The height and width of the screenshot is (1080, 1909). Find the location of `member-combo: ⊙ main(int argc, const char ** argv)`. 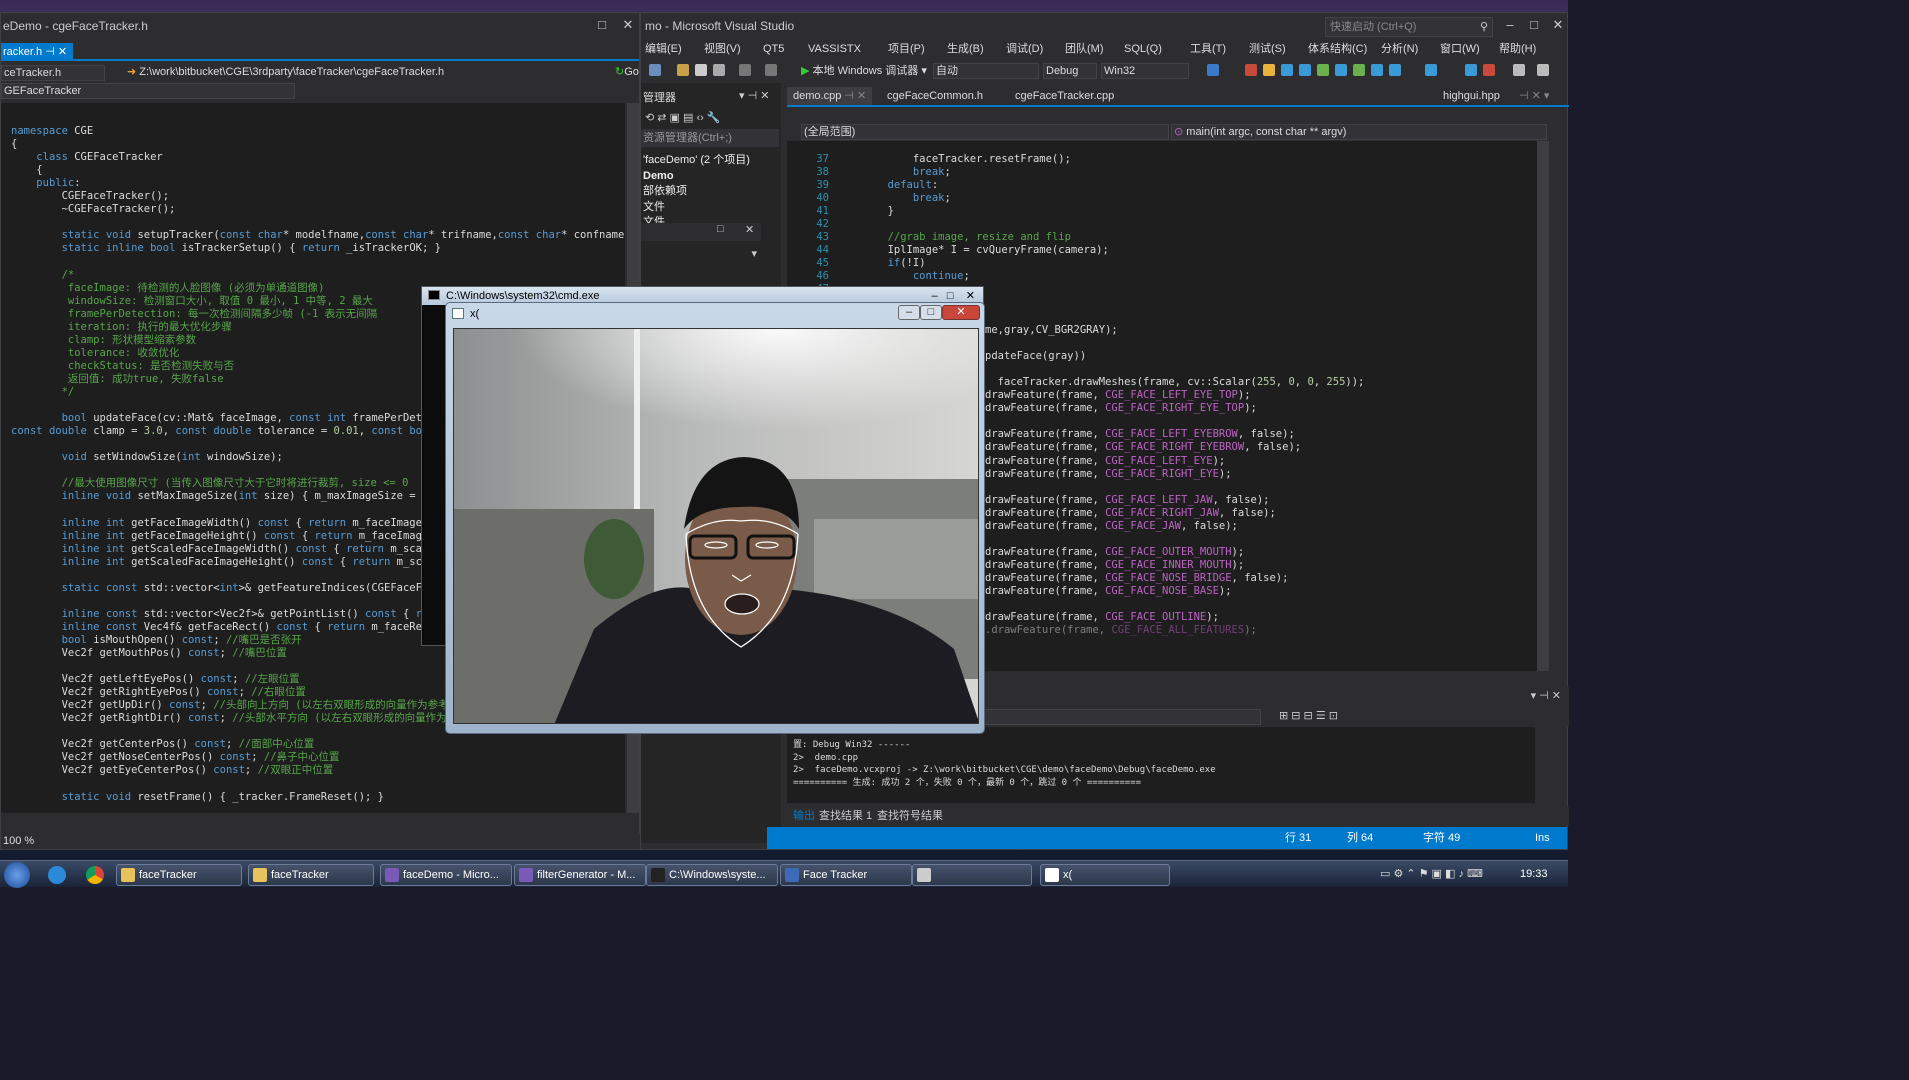

member-combo: ⊙ main(int argc, const char ** argv) is located at coordinates (1359, 132).